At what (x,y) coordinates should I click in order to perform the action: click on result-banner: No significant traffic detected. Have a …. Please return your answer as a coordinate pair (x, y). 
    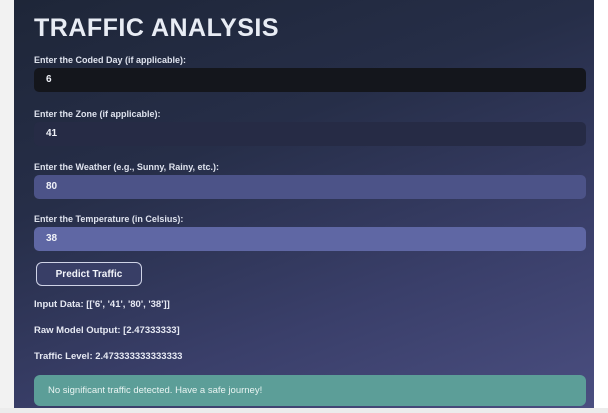
    Looking at the image, I should click on (310, 390).